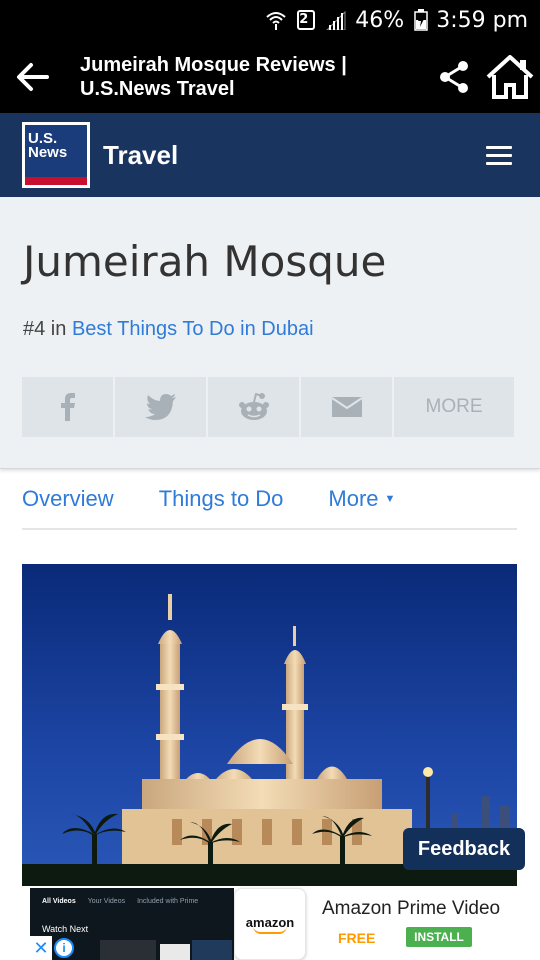 The width and height of the screenshot is (540, 960). What do you see at coordinates (221, 499) in the screenshot?
I see `tab-things-to-do: Things to Do` at bounding box center [221, 499].